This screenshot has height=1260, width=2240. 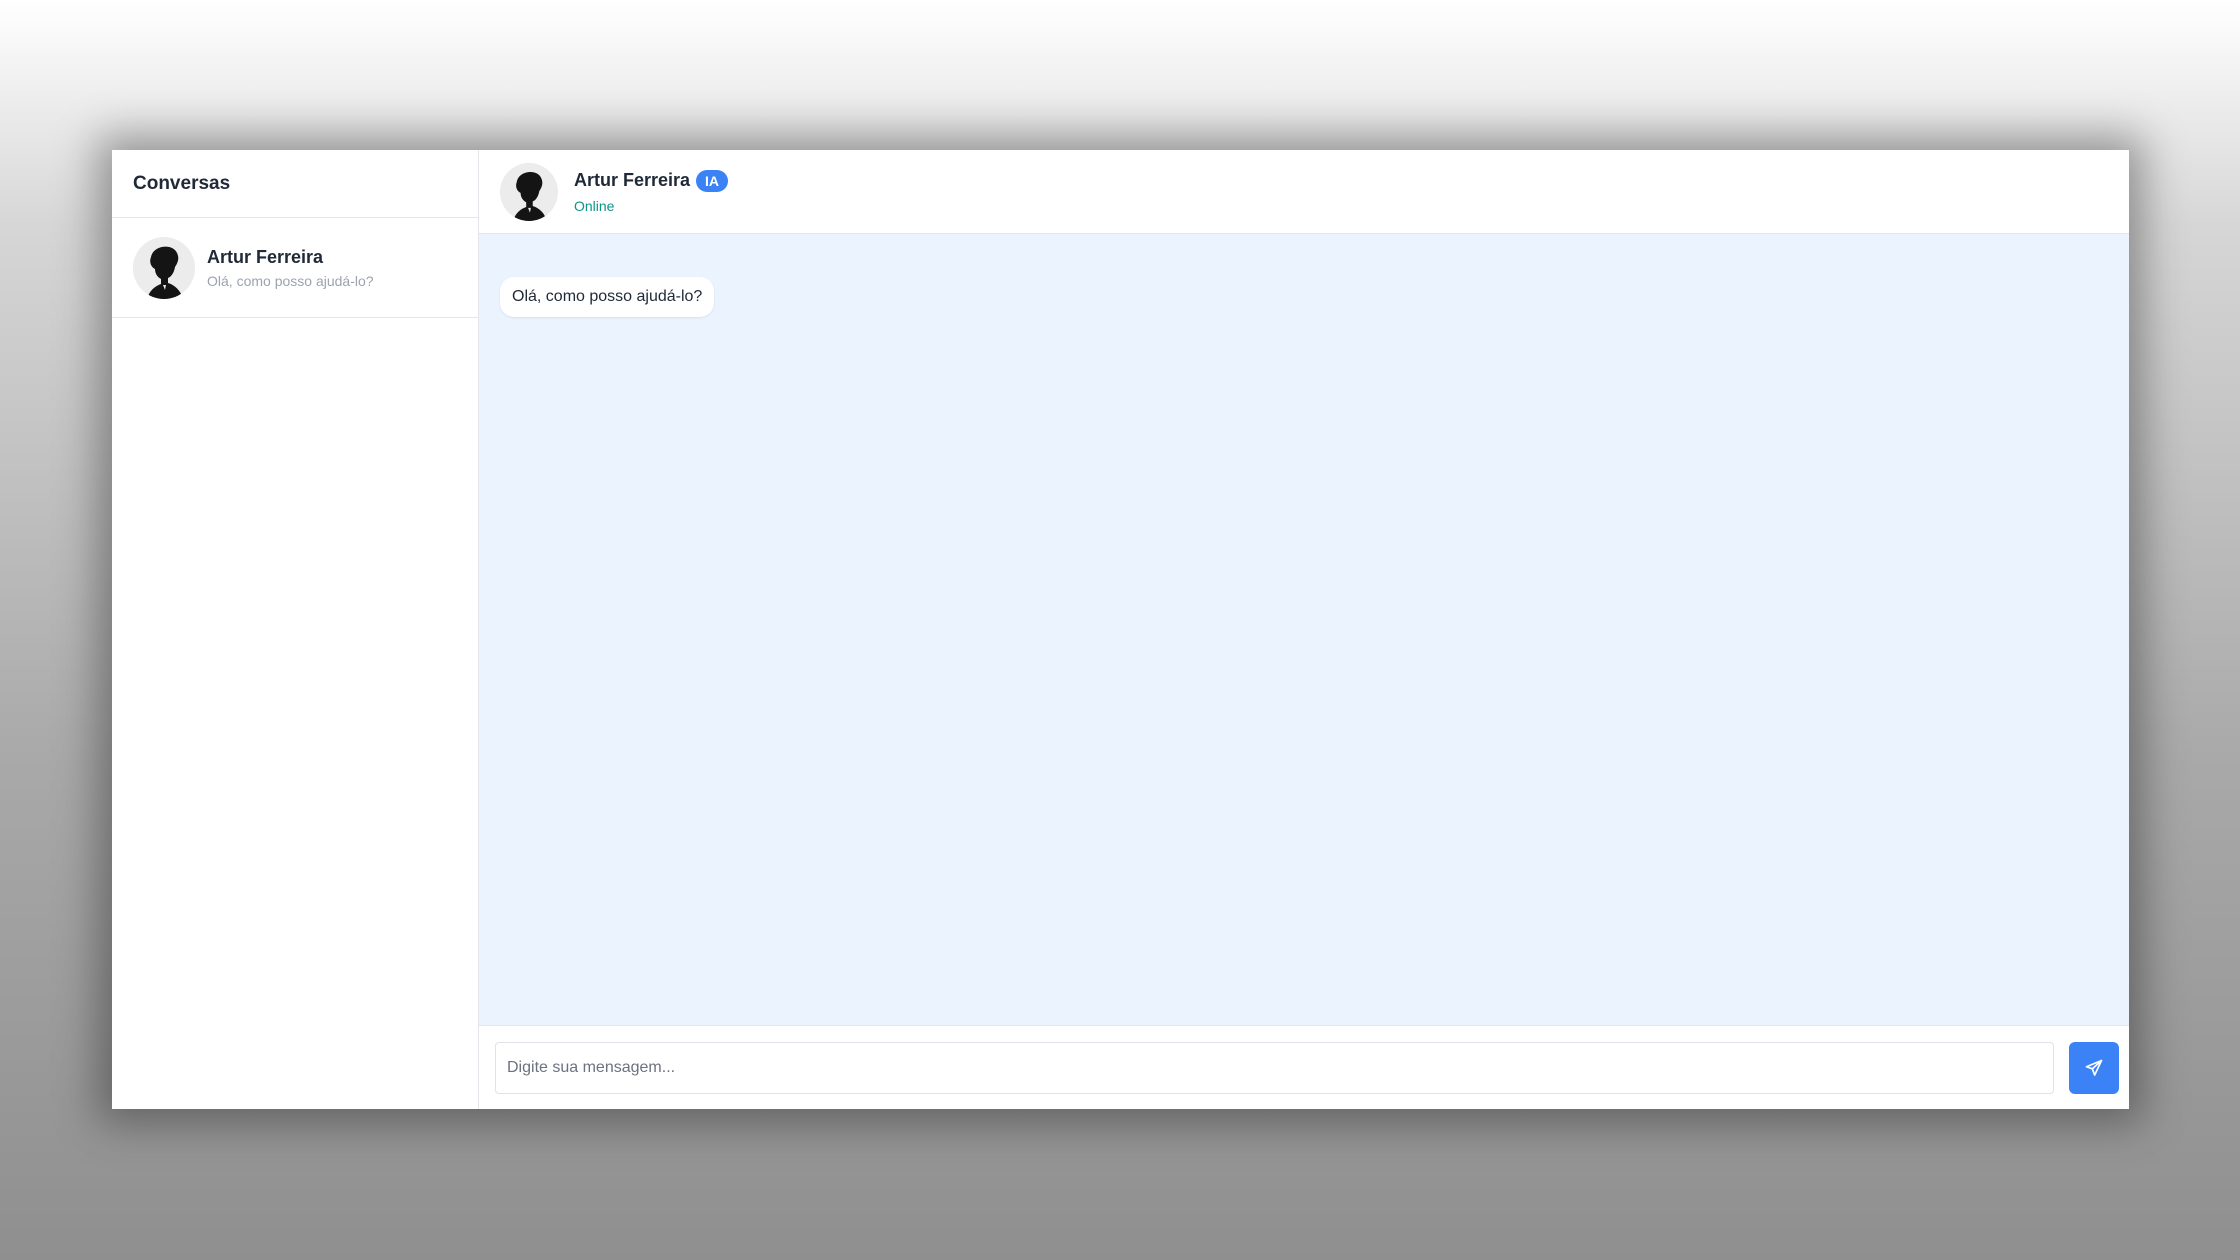 I want to click on sidebar-title: Conversas, so click(x=295, y=184).